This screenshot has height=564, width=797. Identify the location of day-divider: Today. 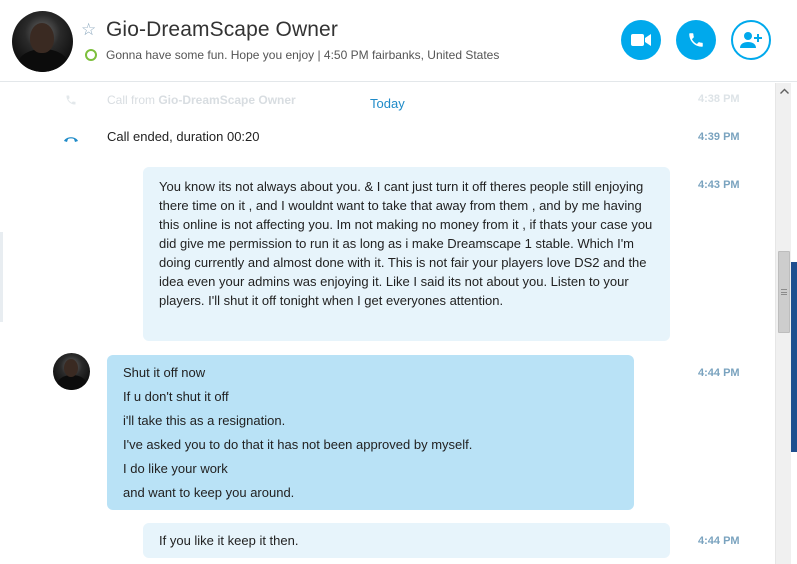
(387, 103).